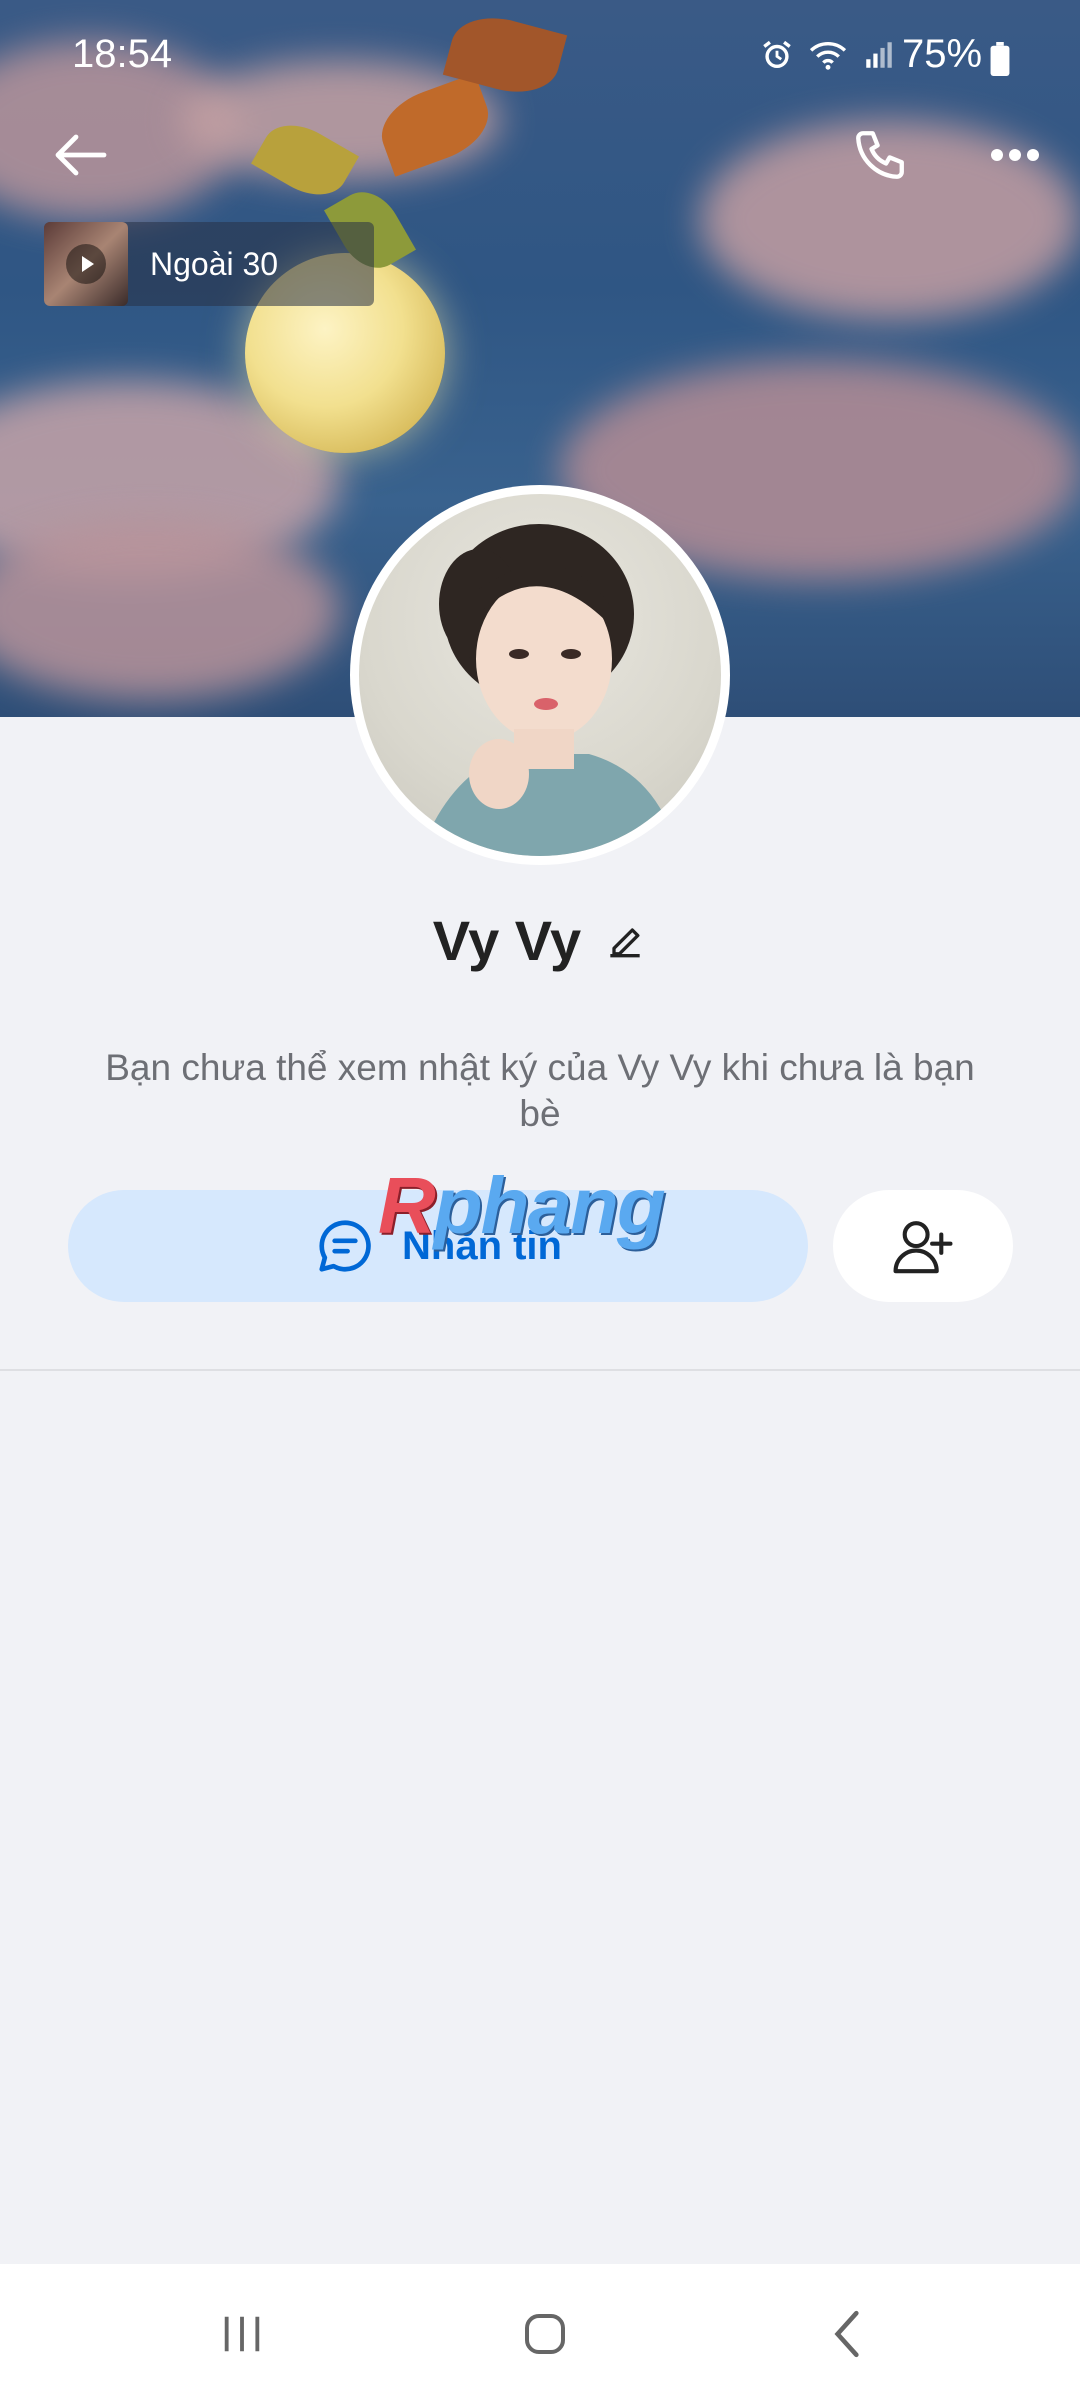 The width and height of the screenshot is (1080, 2400). I want to click on music-title: Ngoài 30, so click(214, 263).